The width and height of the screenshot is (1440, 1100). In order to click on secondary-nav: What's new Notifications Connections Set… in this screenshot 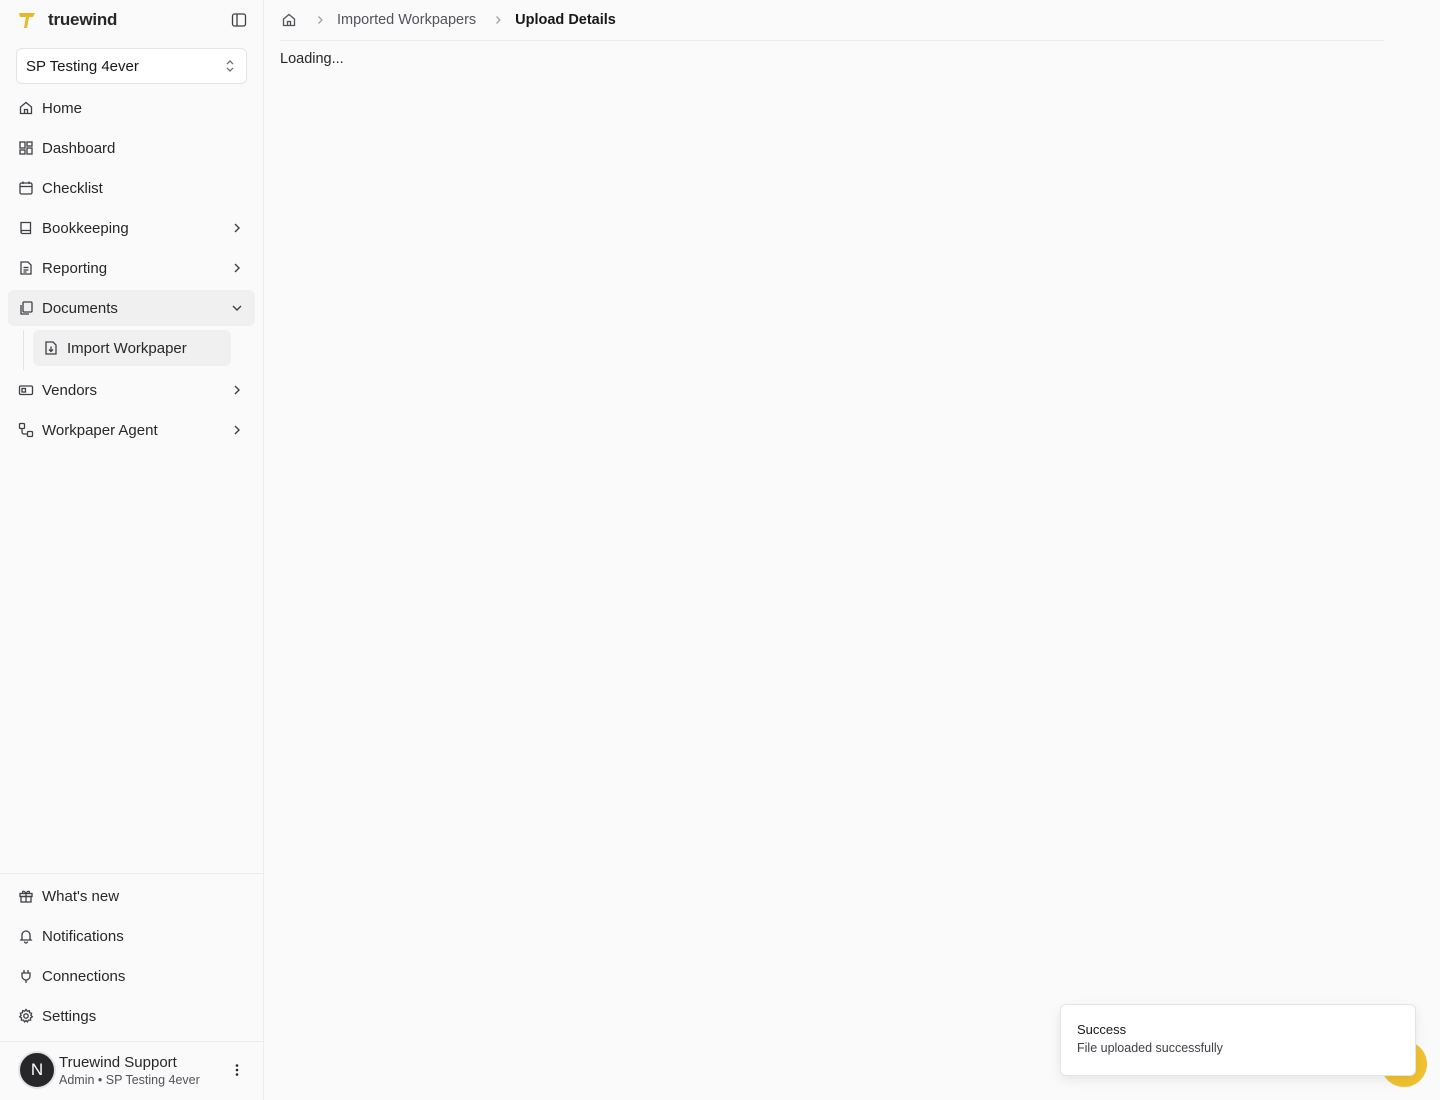, I will do `click(131, 958)`.